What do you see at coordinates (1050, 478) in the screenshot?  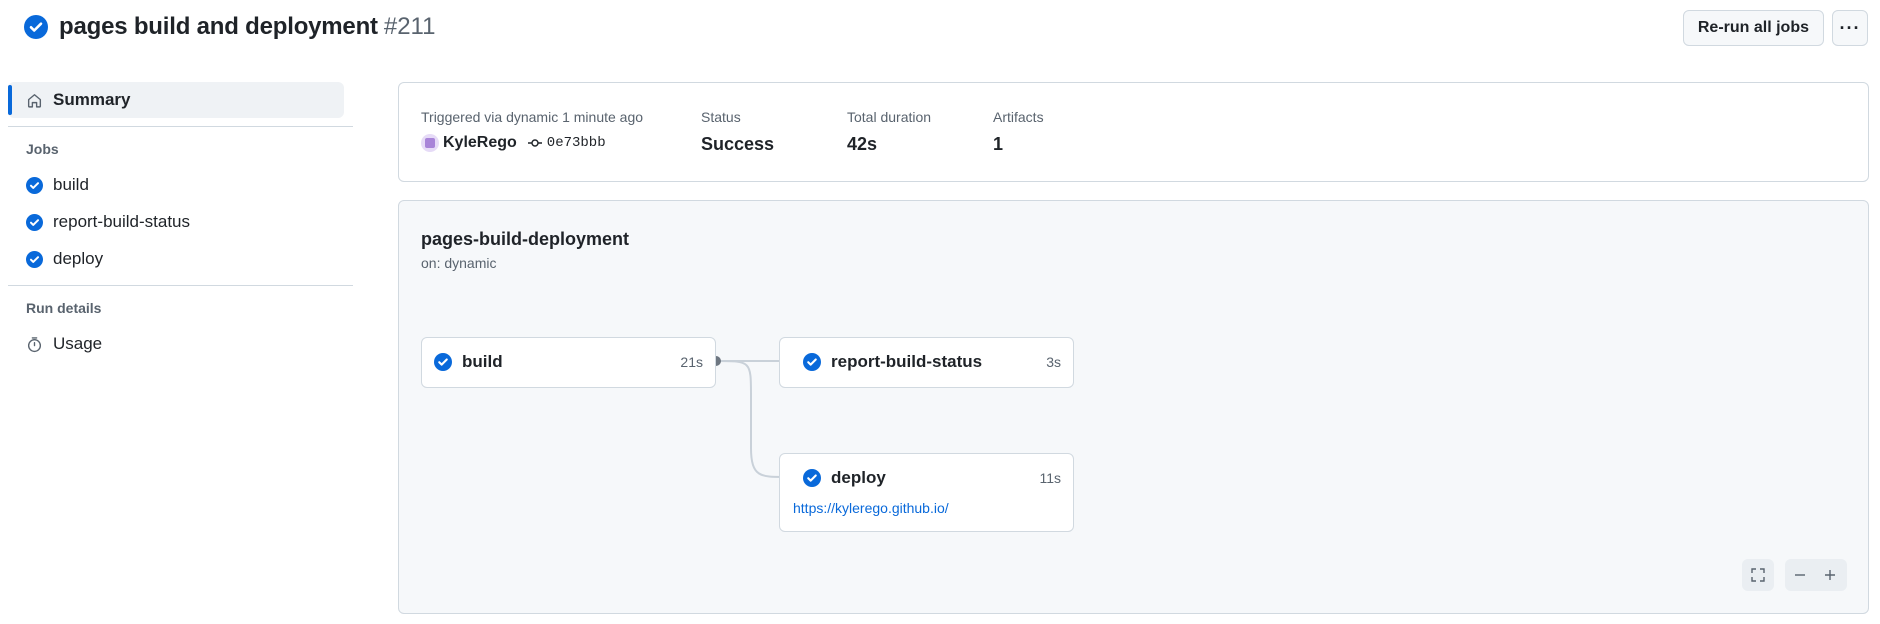 I see `job-duration: 11s` at bounding box center [1050, 478].